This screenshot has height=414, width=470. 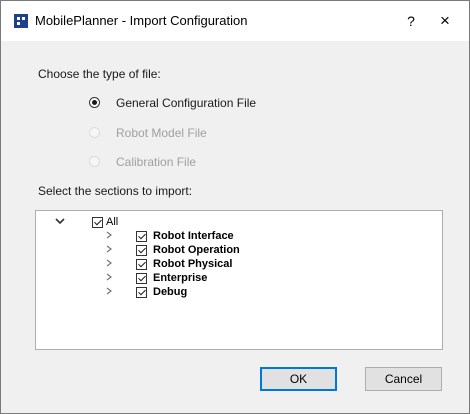 I want to click on app-icon, so click(x=21, y=21).